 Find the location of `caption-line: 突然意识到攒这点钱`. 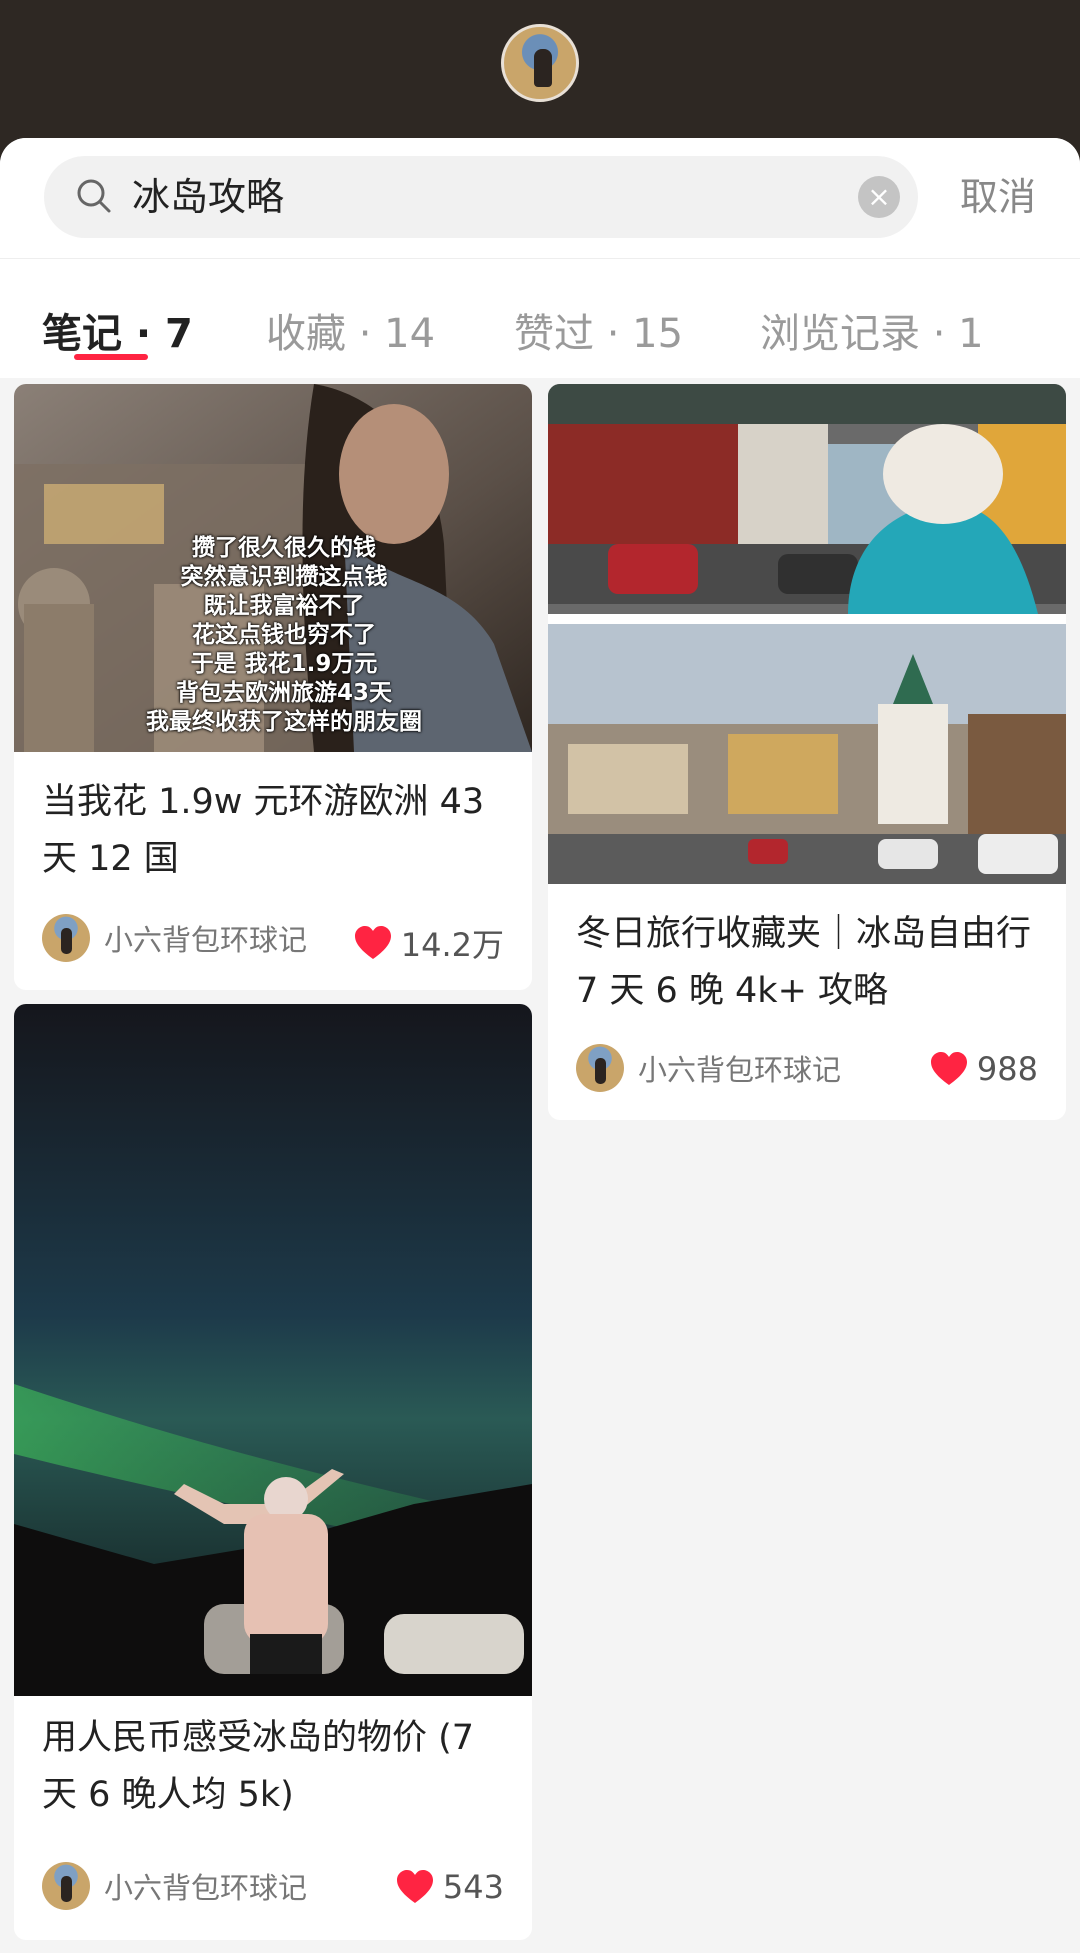

caption-line: 突然意识到攒这点钱 is located at coordinates (284, 577).